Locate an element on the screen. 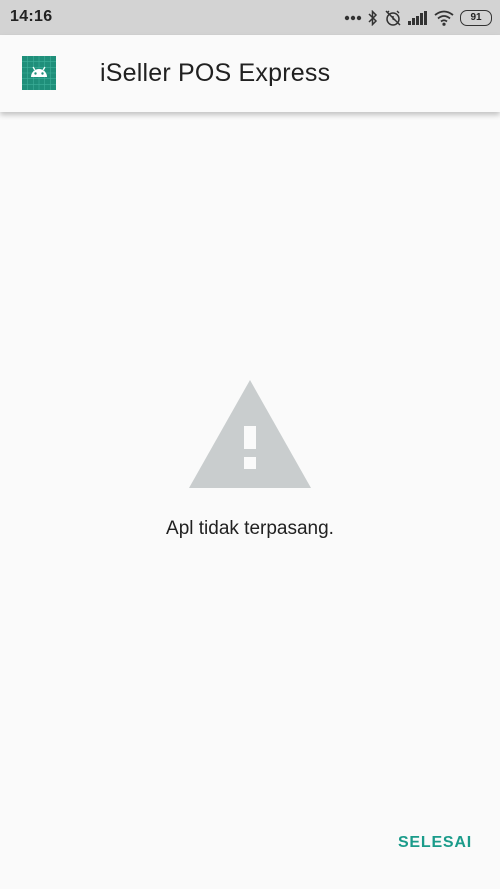  android-app-icon is located at coordinates (39, 73).